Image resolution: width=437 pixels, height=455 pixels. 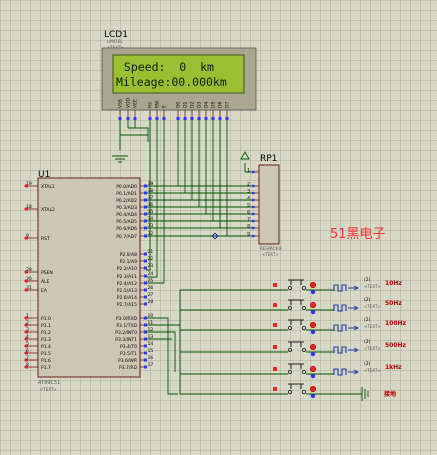 I want to click on switch-row: 接地, so click(x=288, y=392).